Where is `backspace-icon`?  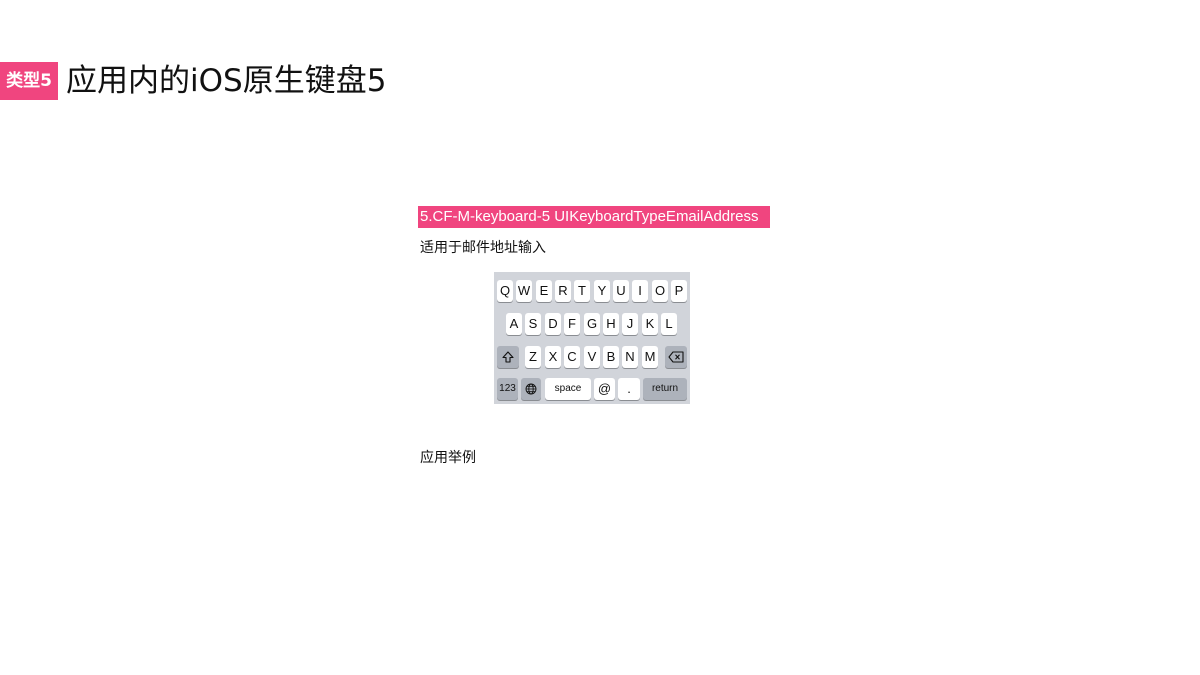 backspace-icon is located at coordinates (676, 357).